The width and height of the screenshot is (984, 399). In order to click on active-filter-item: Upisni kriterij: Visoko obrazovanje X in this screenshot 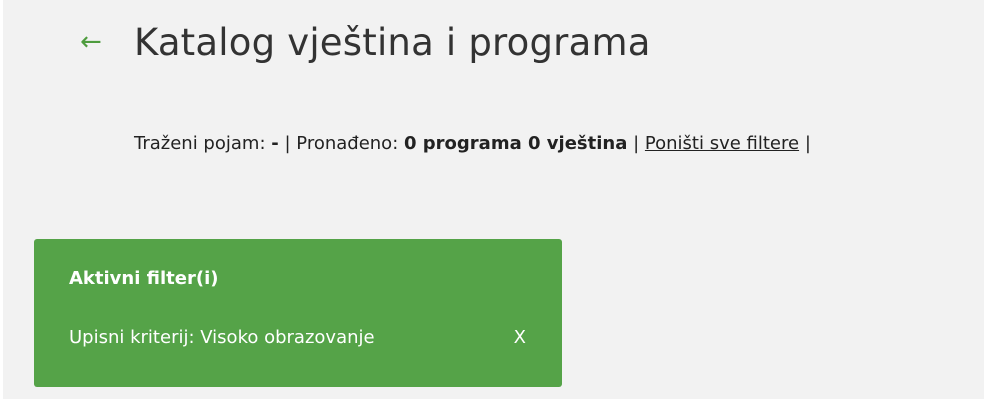, I will do `click(299, 337)`.